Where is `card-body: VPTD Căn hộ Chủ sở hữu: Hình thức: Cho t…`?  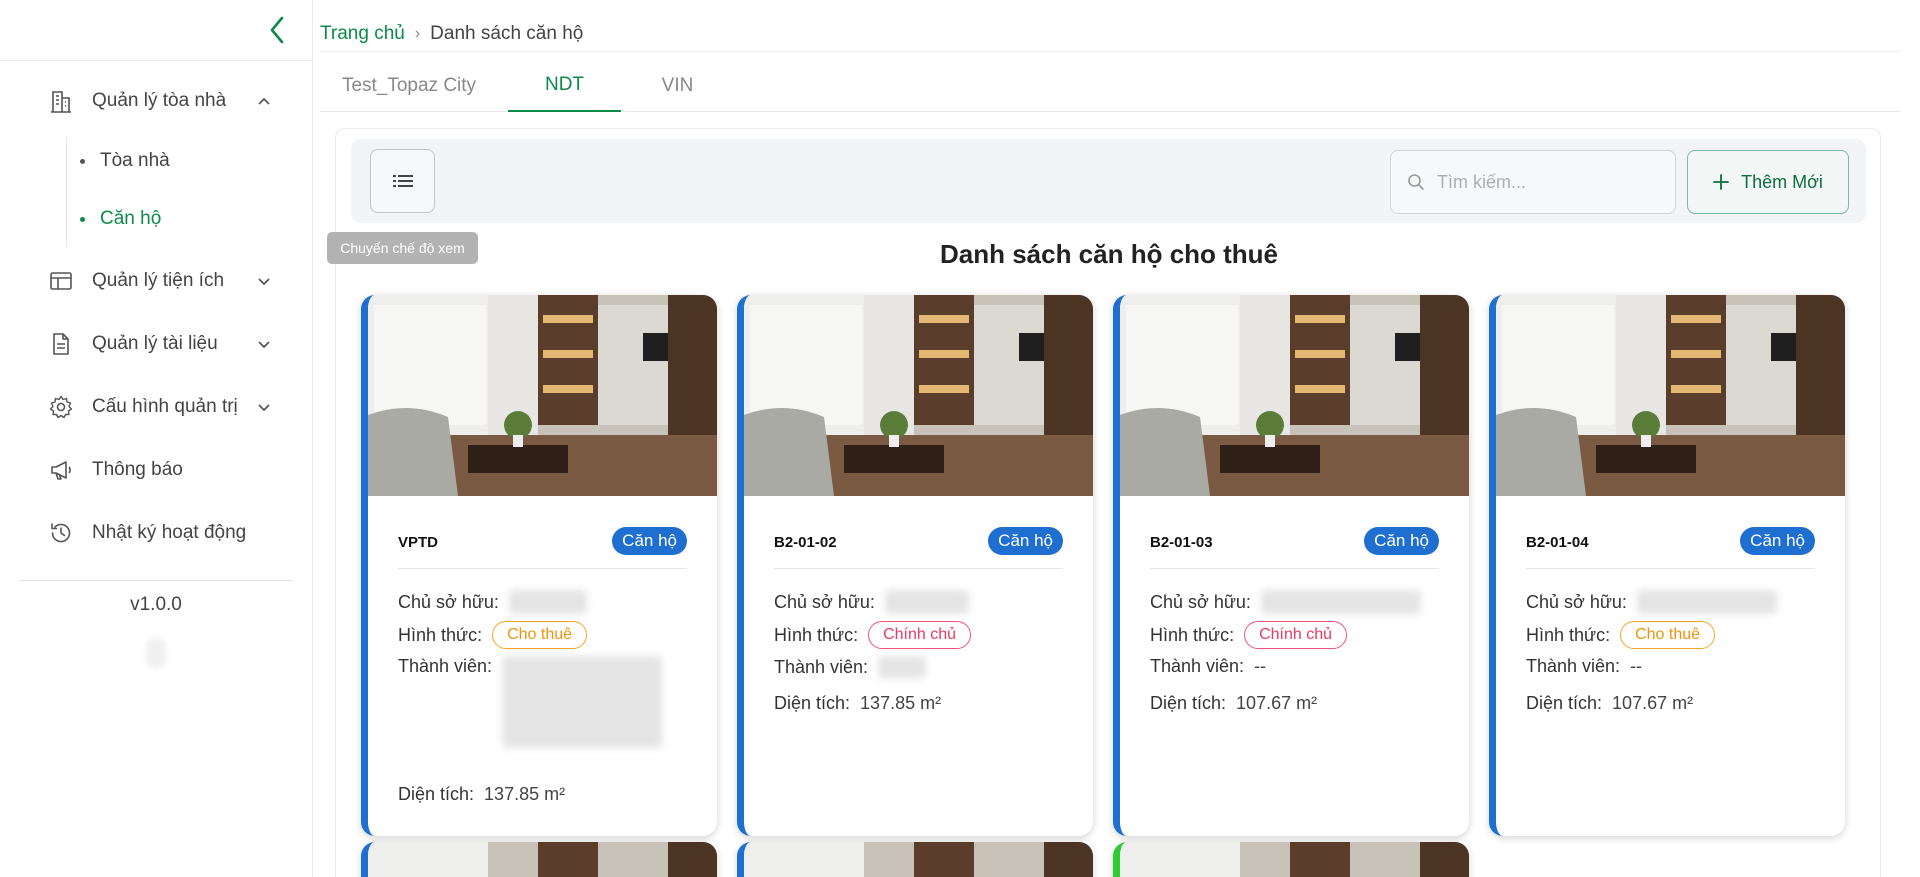
card-body: VPTD Căn hộ Chủ sở hữu: Hình thức: Cho t… is located at coordinates (542, 666).